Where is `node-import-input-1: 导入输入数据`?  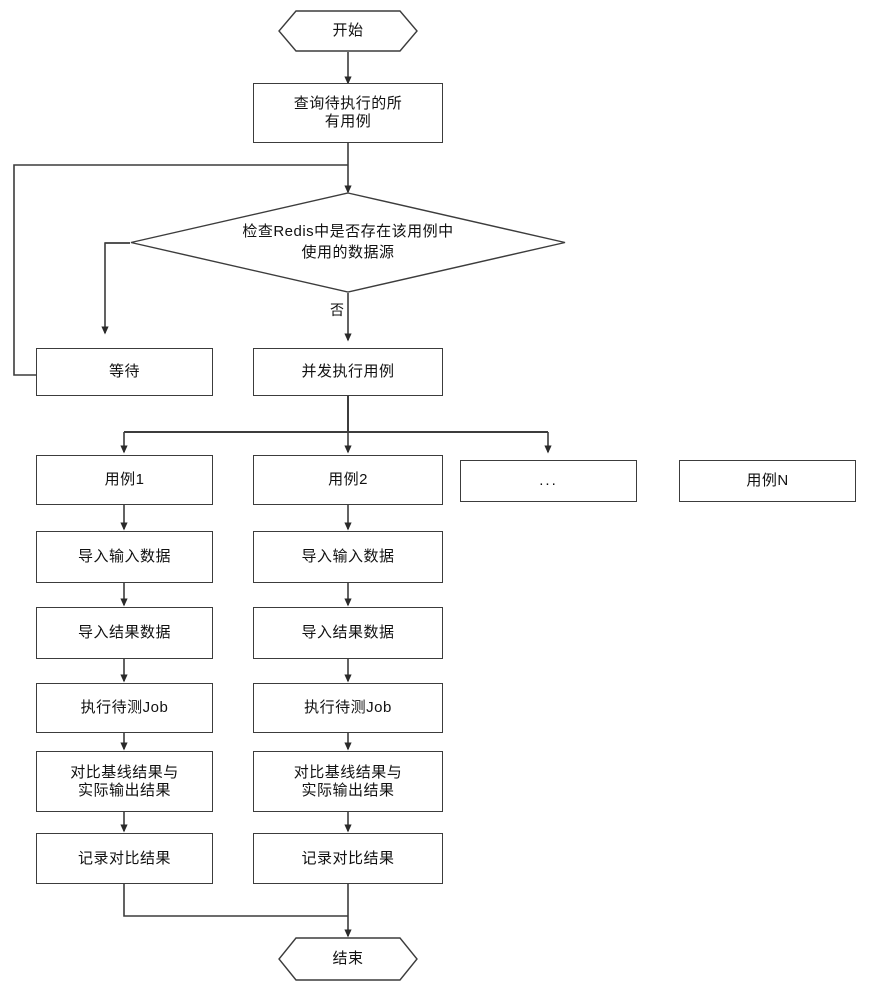 node-import-input-1: 导入输入数据 is located at coordinates (124, 557).